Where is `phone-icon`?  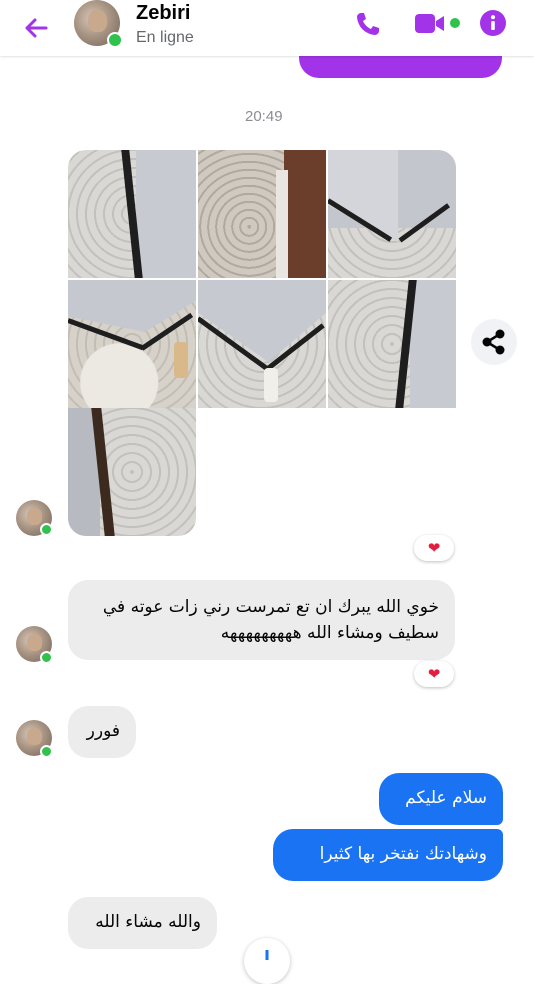
phone-icon is located at coordinates (368, 24).